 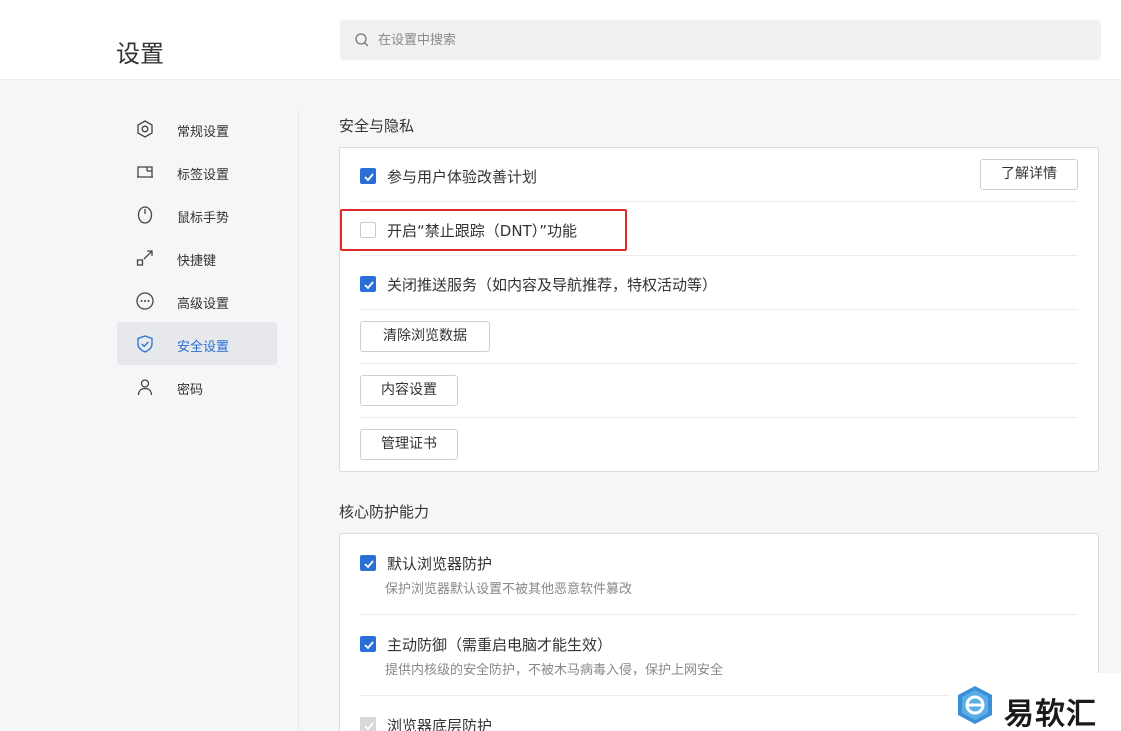 I want to click on push-checkbox, so click(x=368, y=284).